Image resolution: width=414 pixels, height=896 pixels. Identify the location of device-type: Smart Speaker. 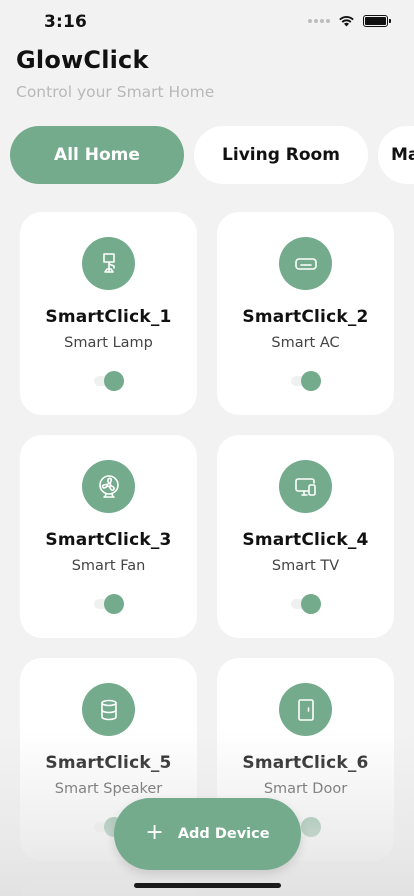
(108, 789).